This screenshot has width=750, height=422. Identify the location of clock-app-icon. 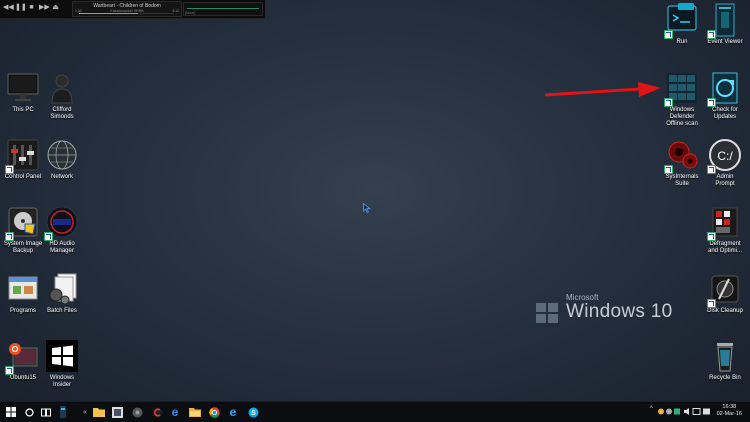
(137, 412).